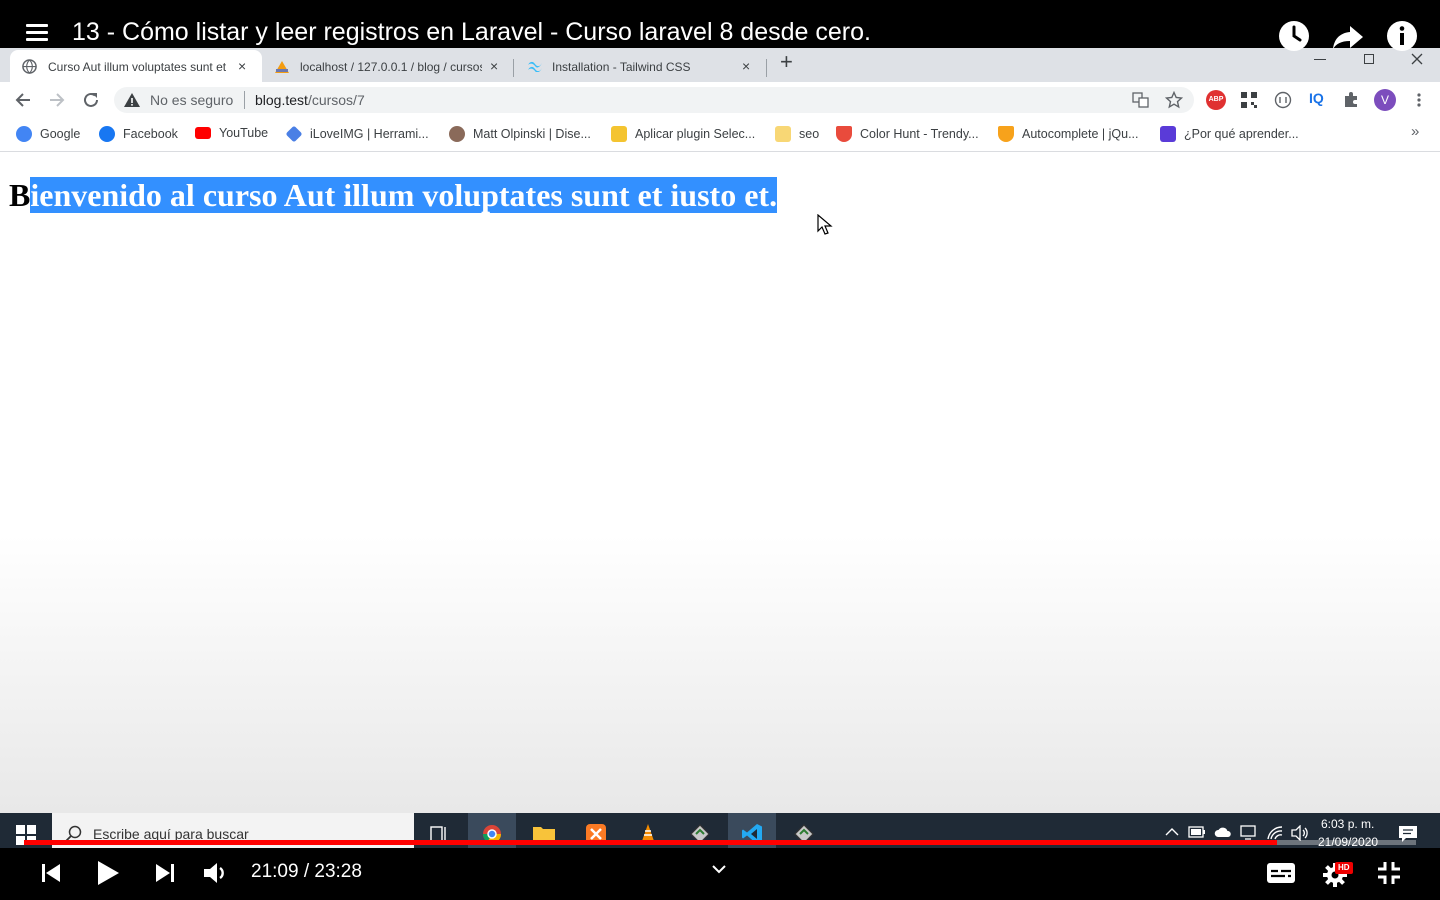 Image resolution: width=1440 pixels, height=900 pixels. I want to click on tab-label: localhost / 127.0.0.1 / blog / cursos, so click(391, 67).